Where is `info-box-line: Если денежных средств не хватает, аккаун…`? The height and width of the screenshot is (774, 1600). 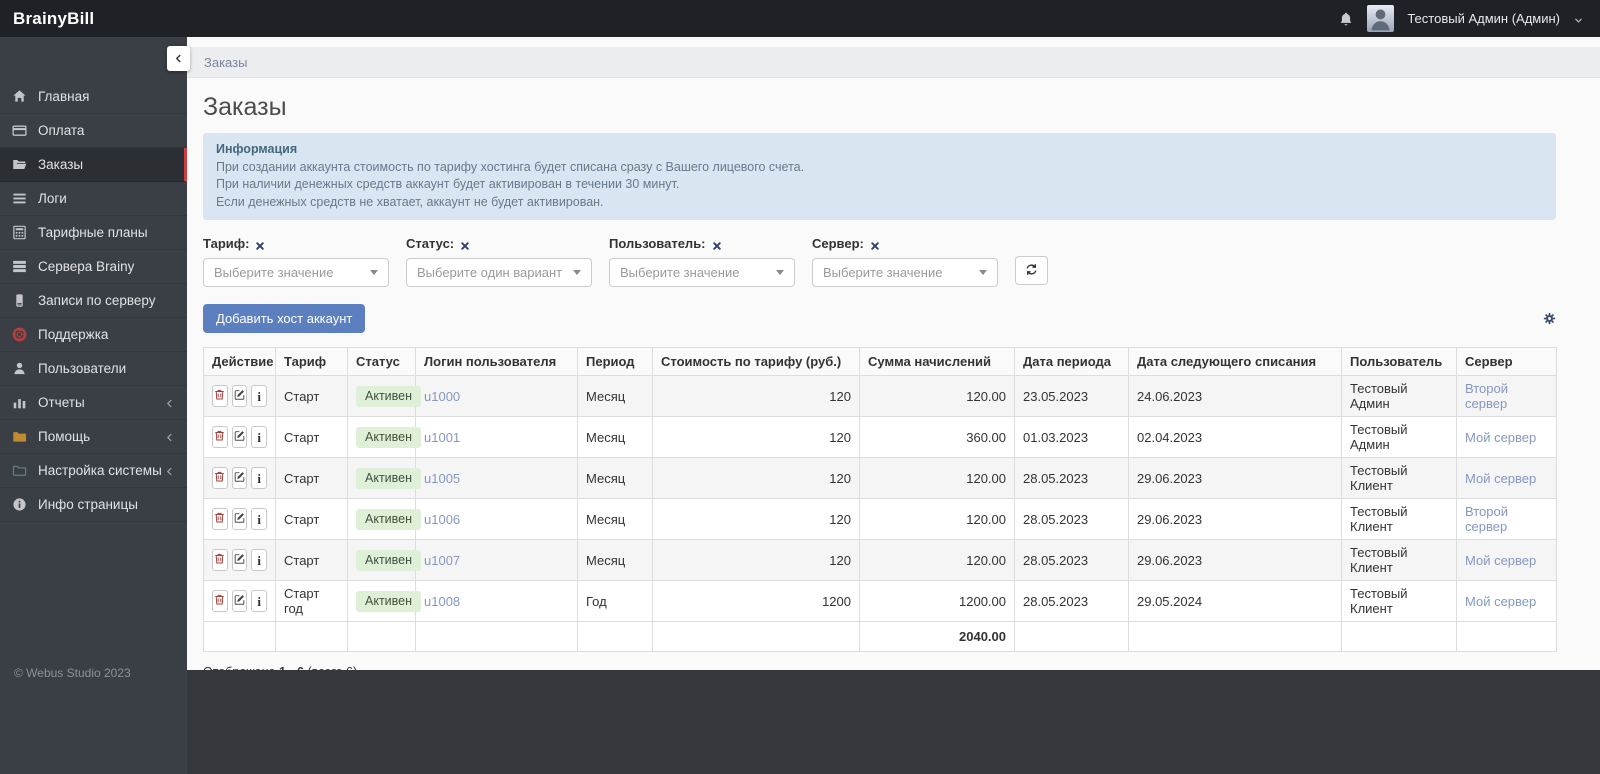
info-box-line: Если денежных средств не хватает, аккаун… is located at coordinates (410, 201).